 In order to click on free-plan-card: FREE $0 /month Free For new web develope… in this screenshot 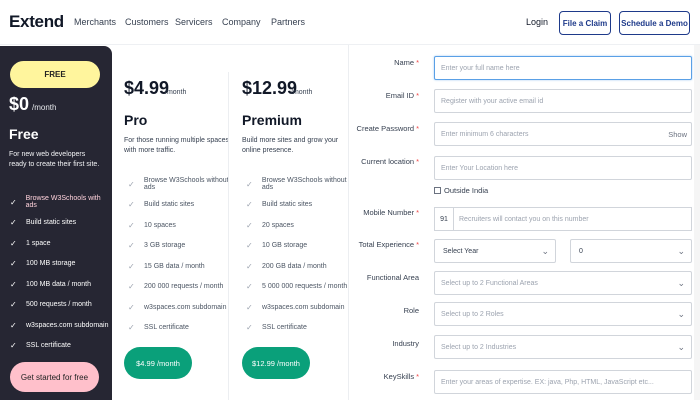, I will do `click(56, 223)`.